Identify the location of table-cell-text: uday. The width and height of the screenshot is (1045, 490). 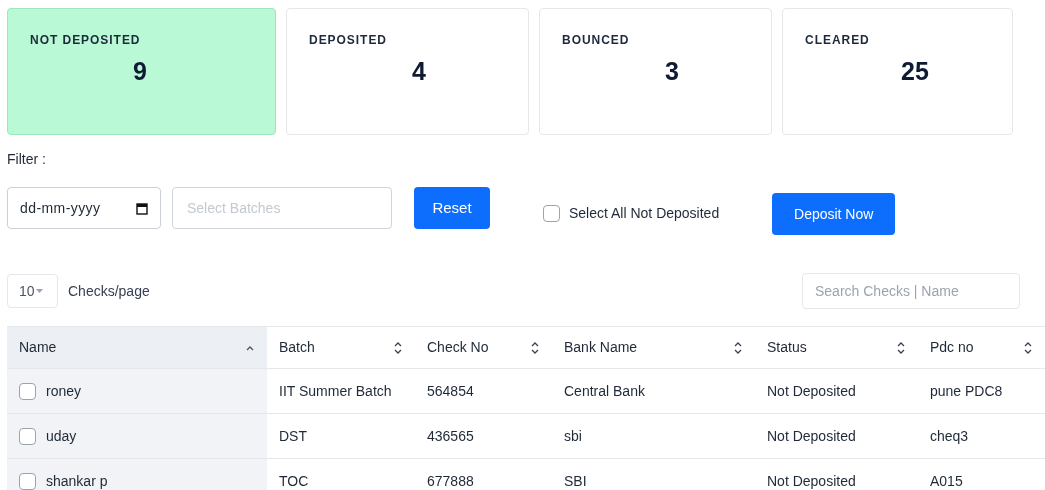
(61, 436).